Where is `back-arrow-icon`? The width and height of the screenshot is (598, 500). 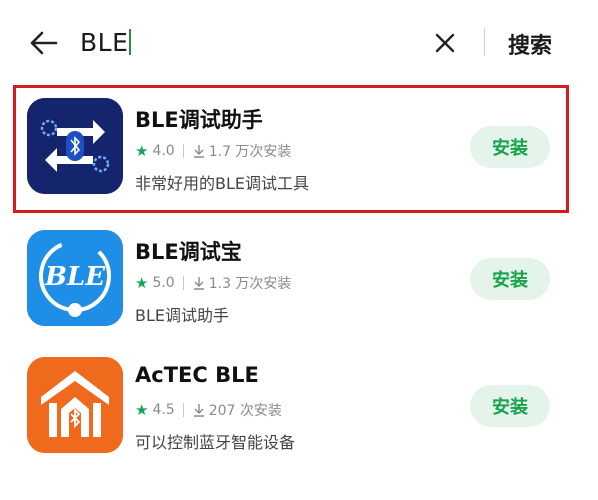 back-arrow-icon is located at coordinates (43, 43).